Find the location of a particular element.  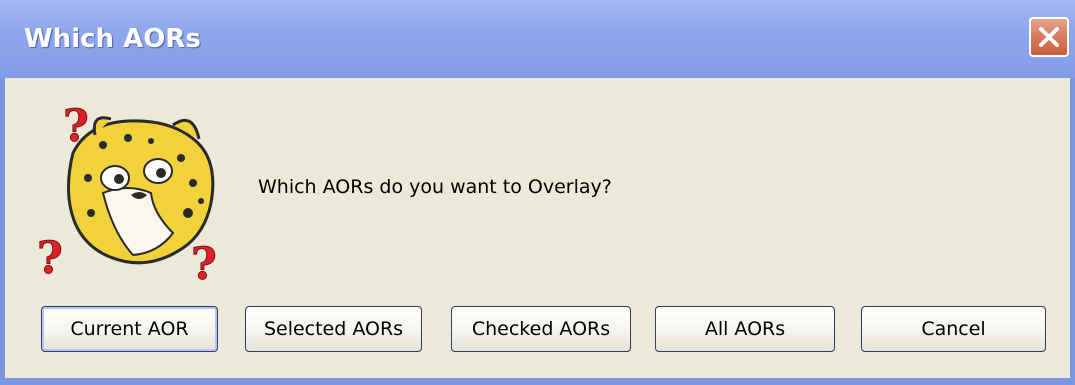

all-aors-button-label: All AORs is located at coordinates (745, 329).